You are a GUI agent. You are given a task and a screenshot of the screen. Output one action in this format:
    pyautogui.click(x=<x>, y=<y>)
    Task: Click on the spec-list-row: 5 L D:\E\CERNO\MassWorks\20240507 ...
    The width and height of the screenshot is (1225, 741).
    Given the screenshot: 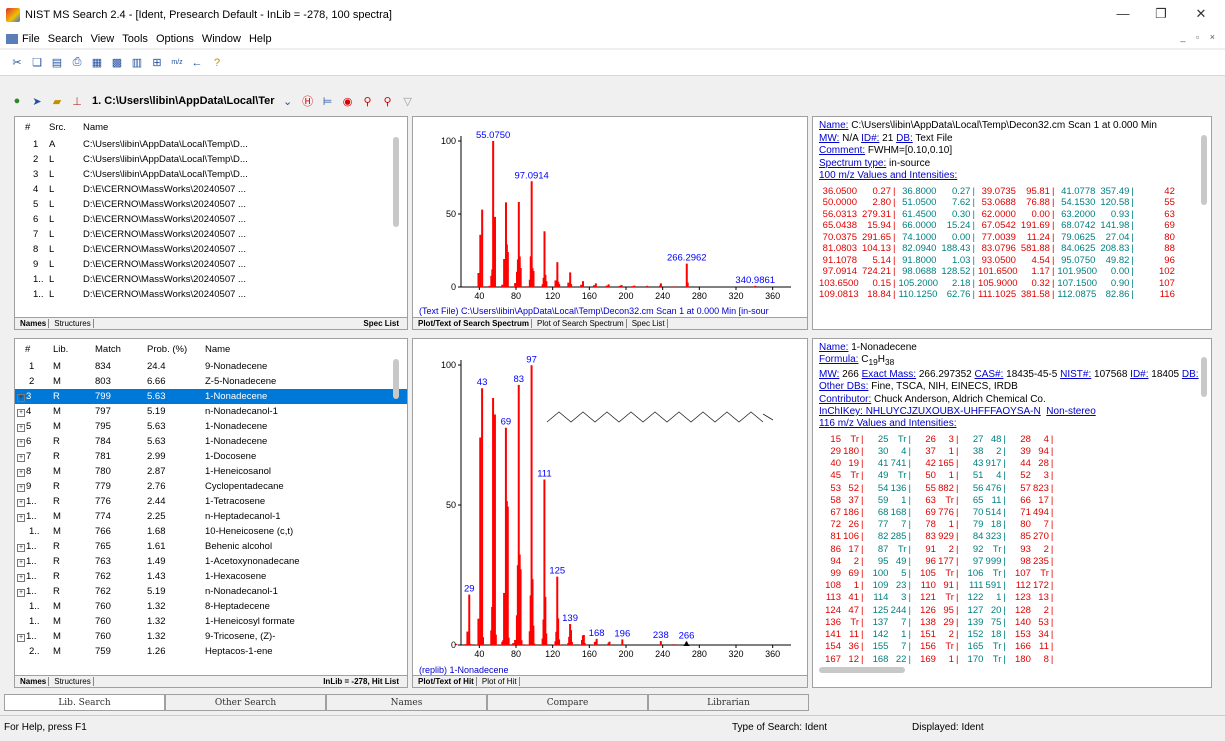 What is the action you would take?
    pyautogui.click(x=211, y=204)
    